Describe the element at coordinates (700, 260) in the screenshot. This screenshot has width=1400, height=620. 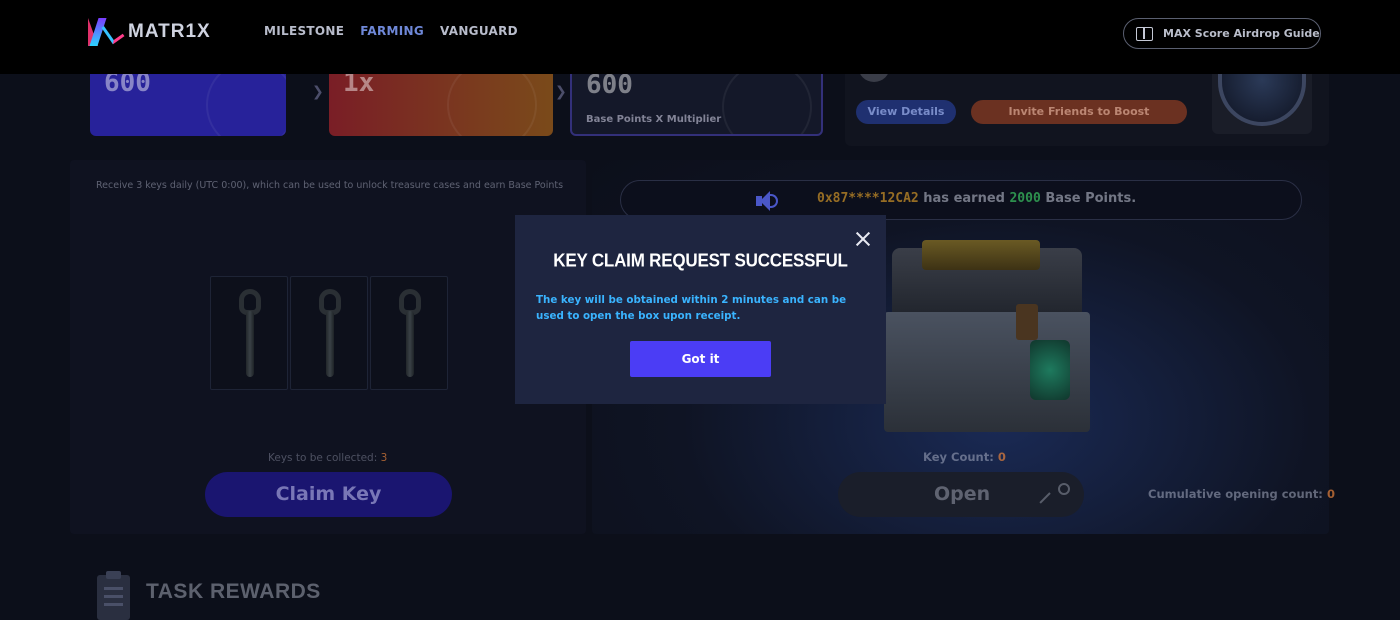
I see `modal-title: KEY CLAIM REQUEST SUCCESSFUL` at that location.